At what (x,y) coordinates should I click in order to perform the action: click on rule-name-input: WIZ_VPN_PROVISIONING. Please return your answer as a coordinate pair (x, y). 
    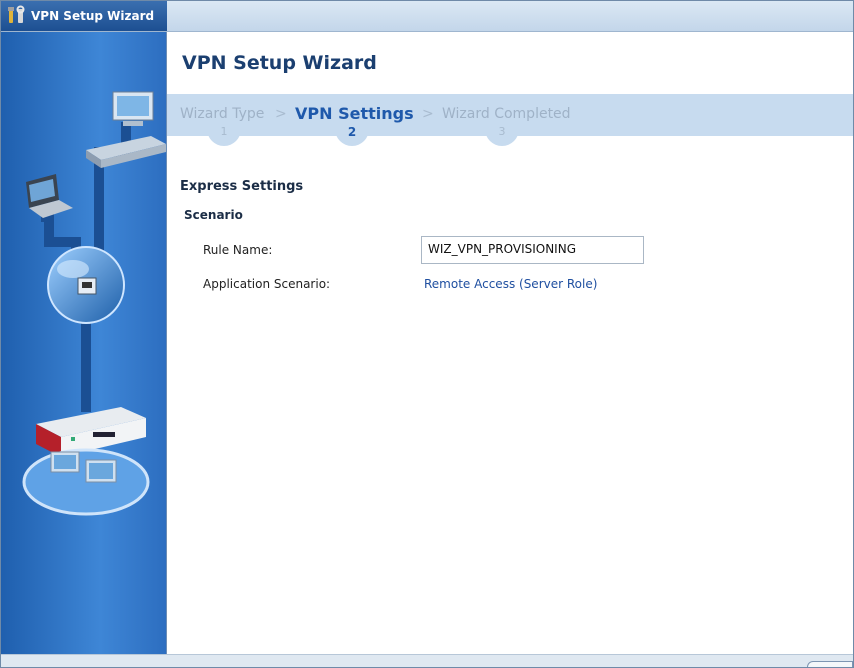
    Looking at the image, I should click on (532, 250).